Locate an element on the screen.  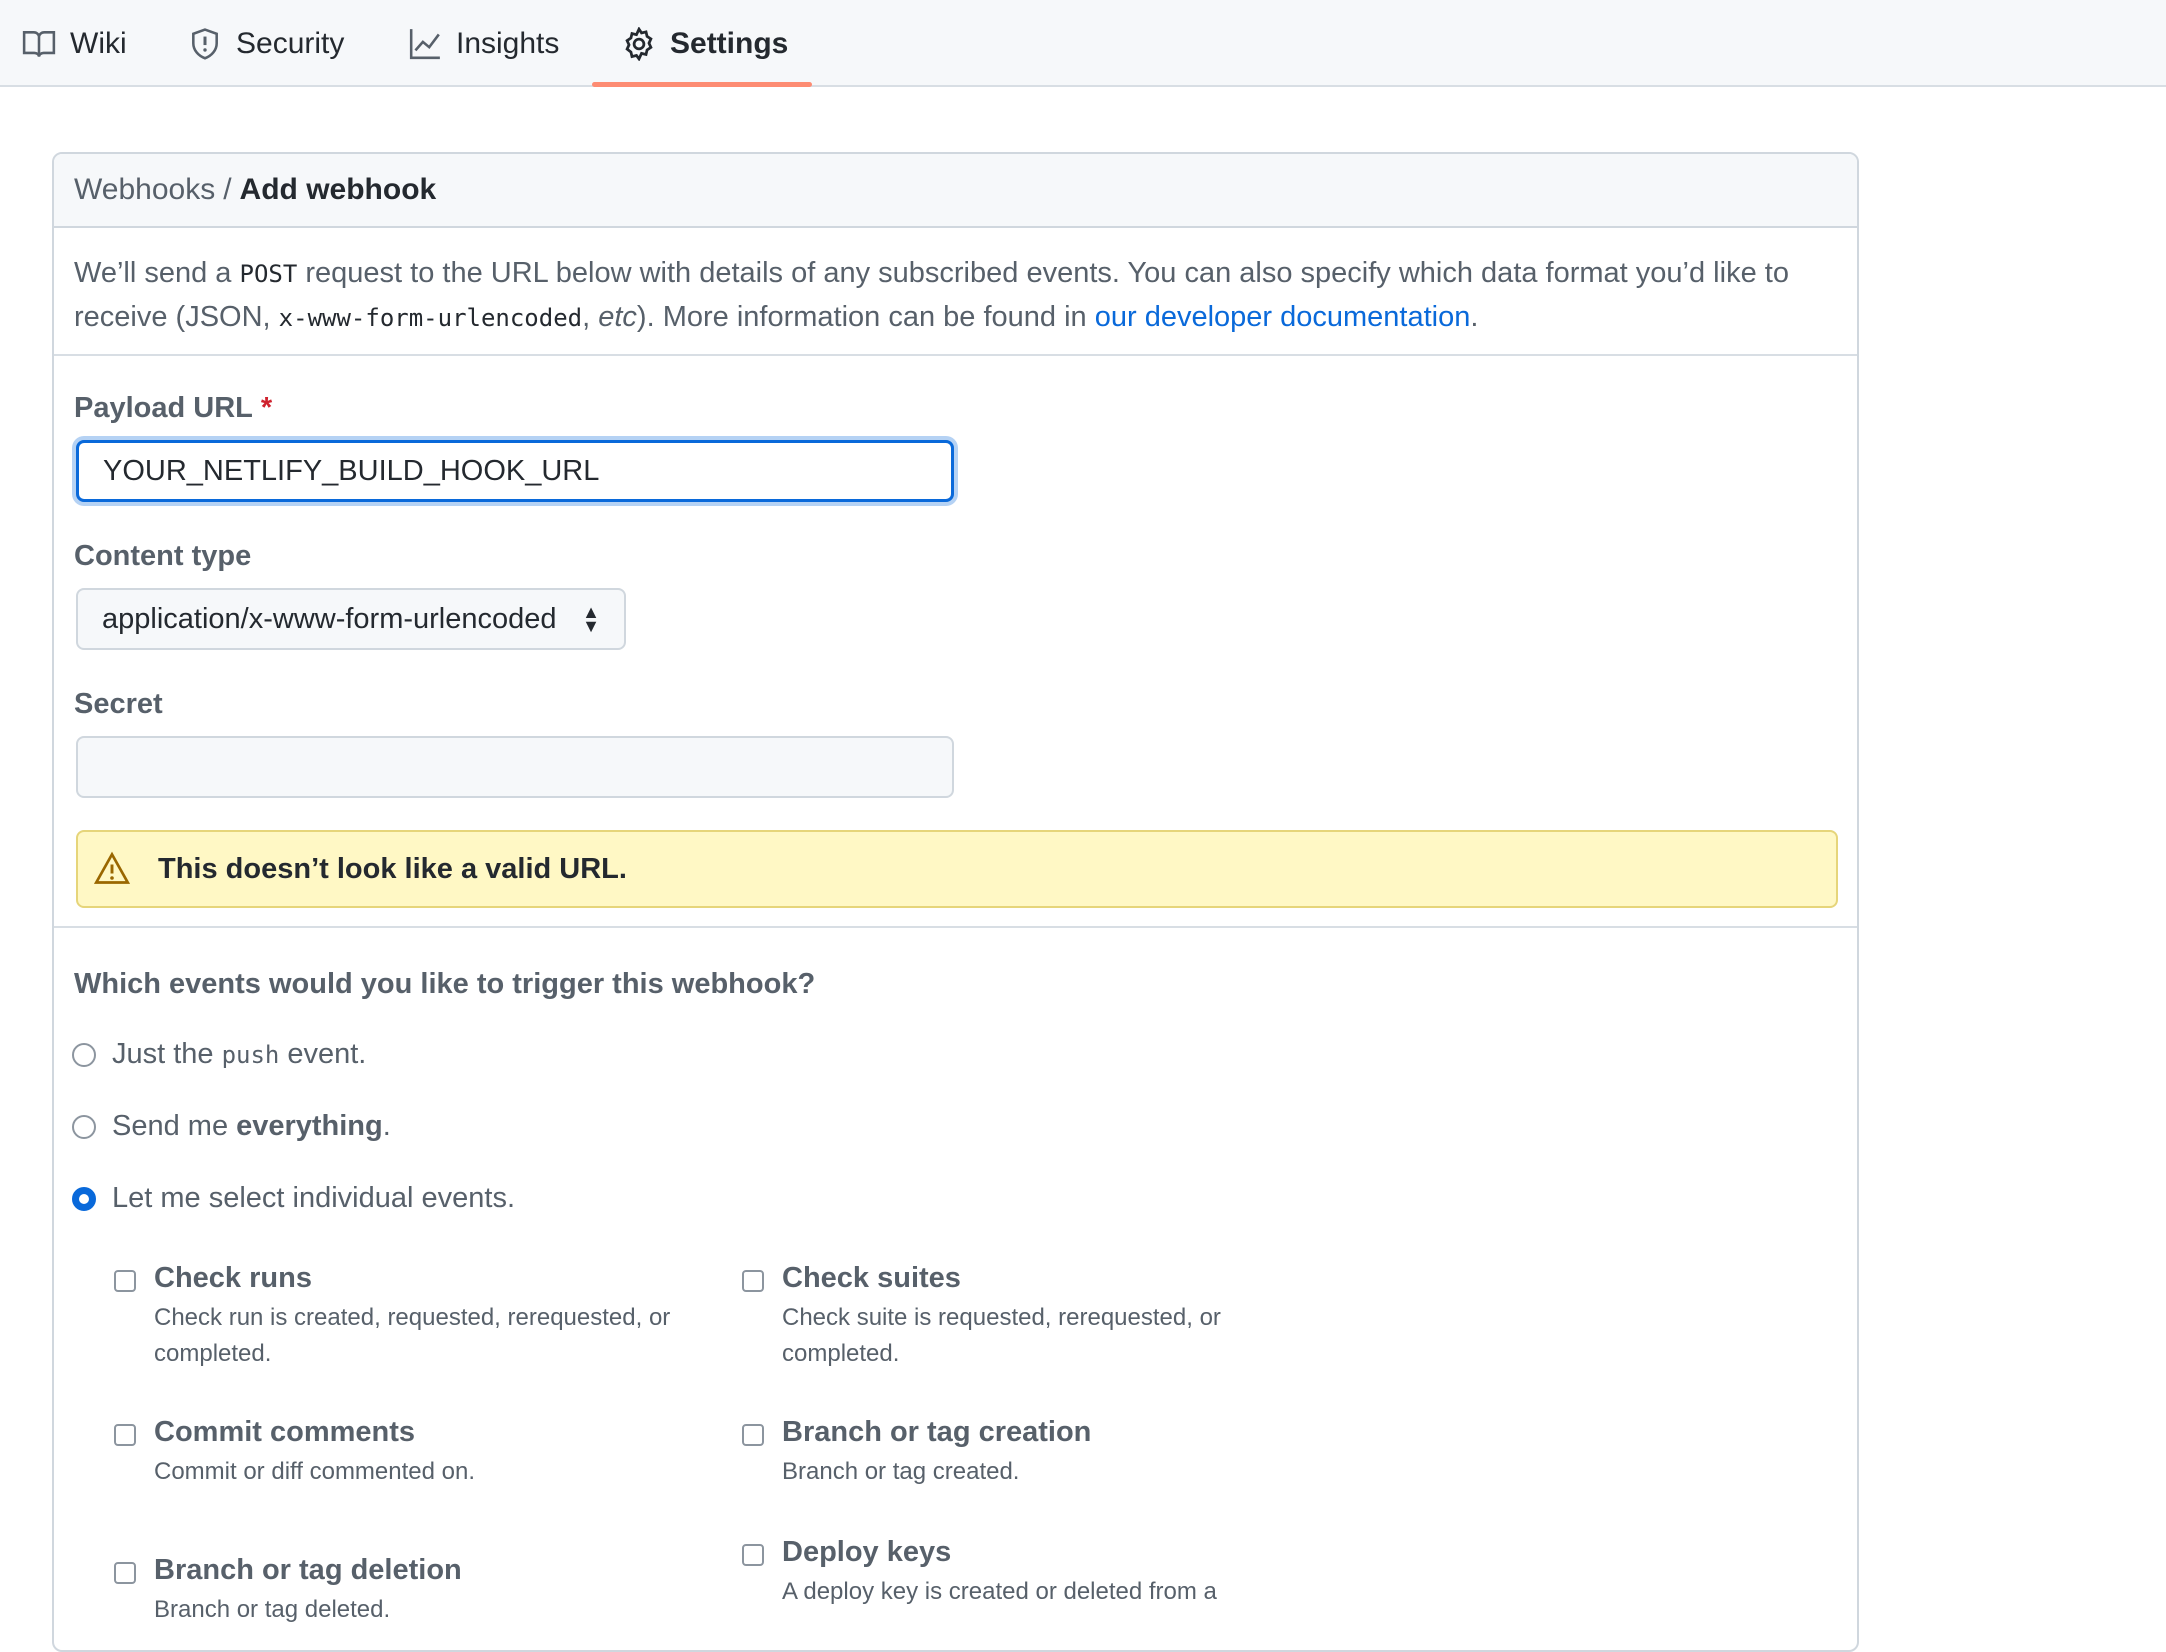
tab-wiki: Wiki is located at coordinates (74, 43).